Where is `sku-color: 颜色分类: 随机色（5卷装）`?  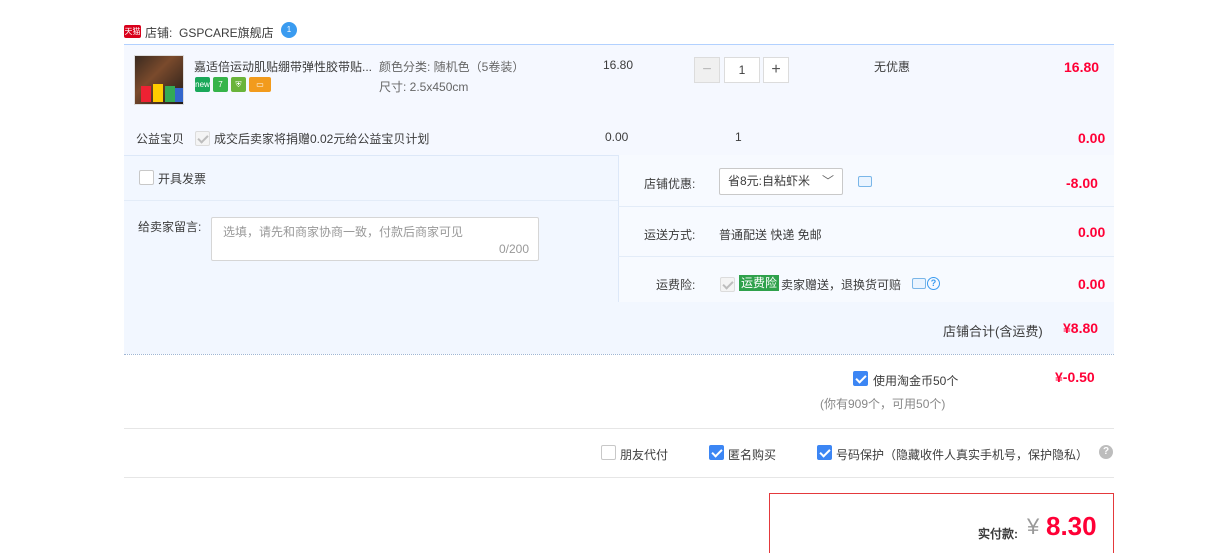
sku-color: 颜色分类: 随机色（5卷装） is located at coordinates (452, 67).